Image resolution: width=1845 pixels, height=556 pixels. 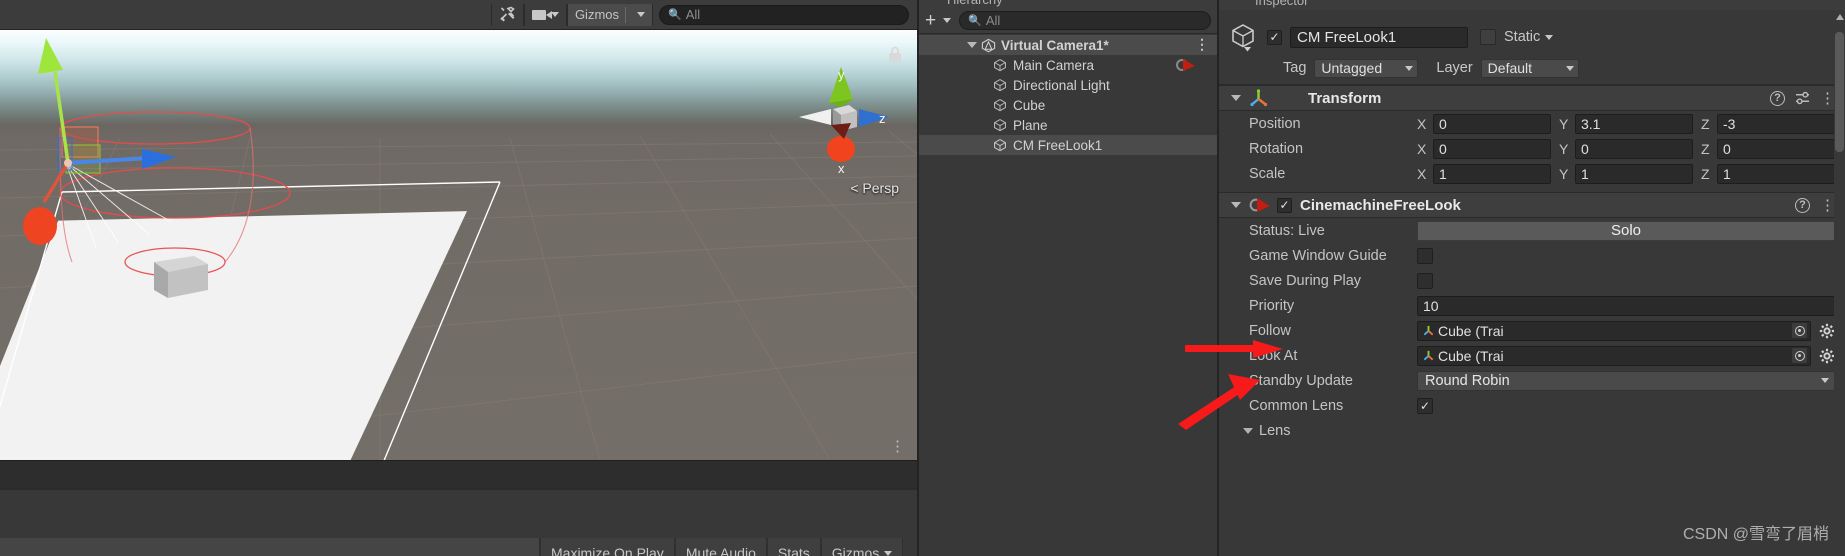 I want to click on scene-camera-button, so click(x=545, y=14).